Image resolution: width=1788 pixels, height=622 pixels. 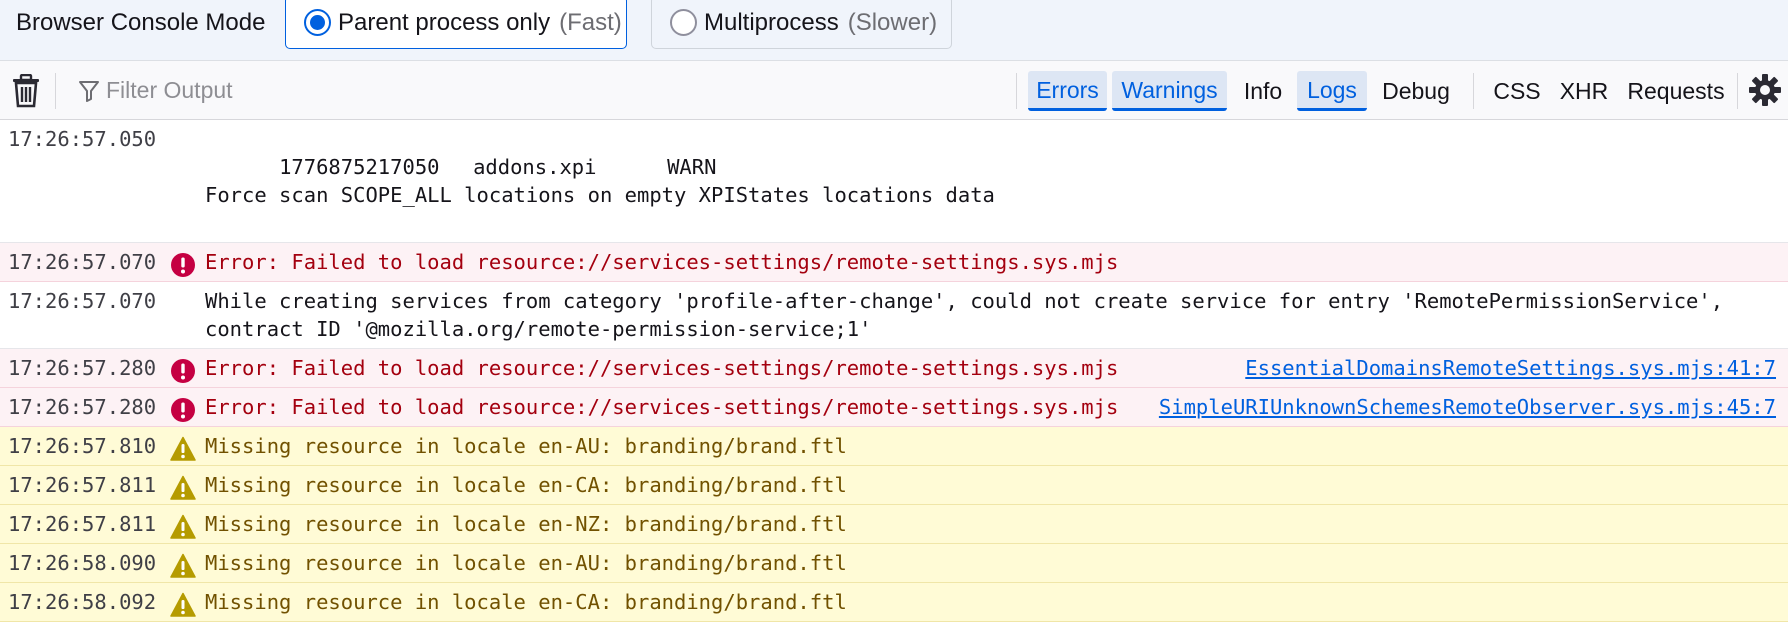 I want to click on filter-requests-button: Requests, so click(x=1676, y=91).